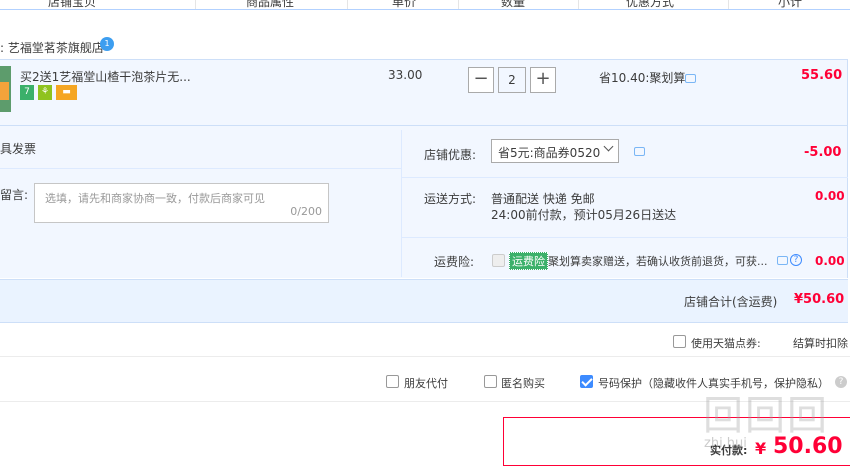 This screenshot has height=466, width=850. I want to click on quantity-minus-button: −, so click(481, 80).